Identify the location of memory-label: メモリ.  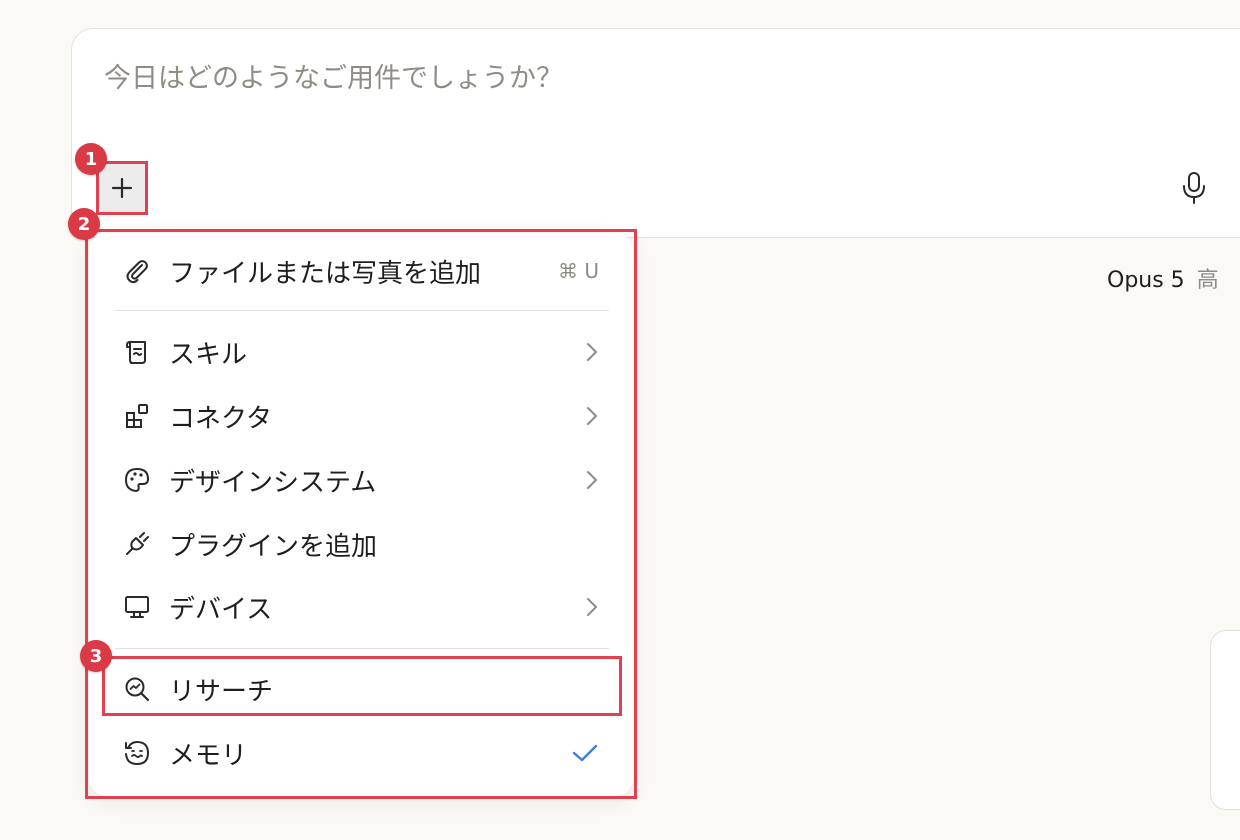
(208, 755).